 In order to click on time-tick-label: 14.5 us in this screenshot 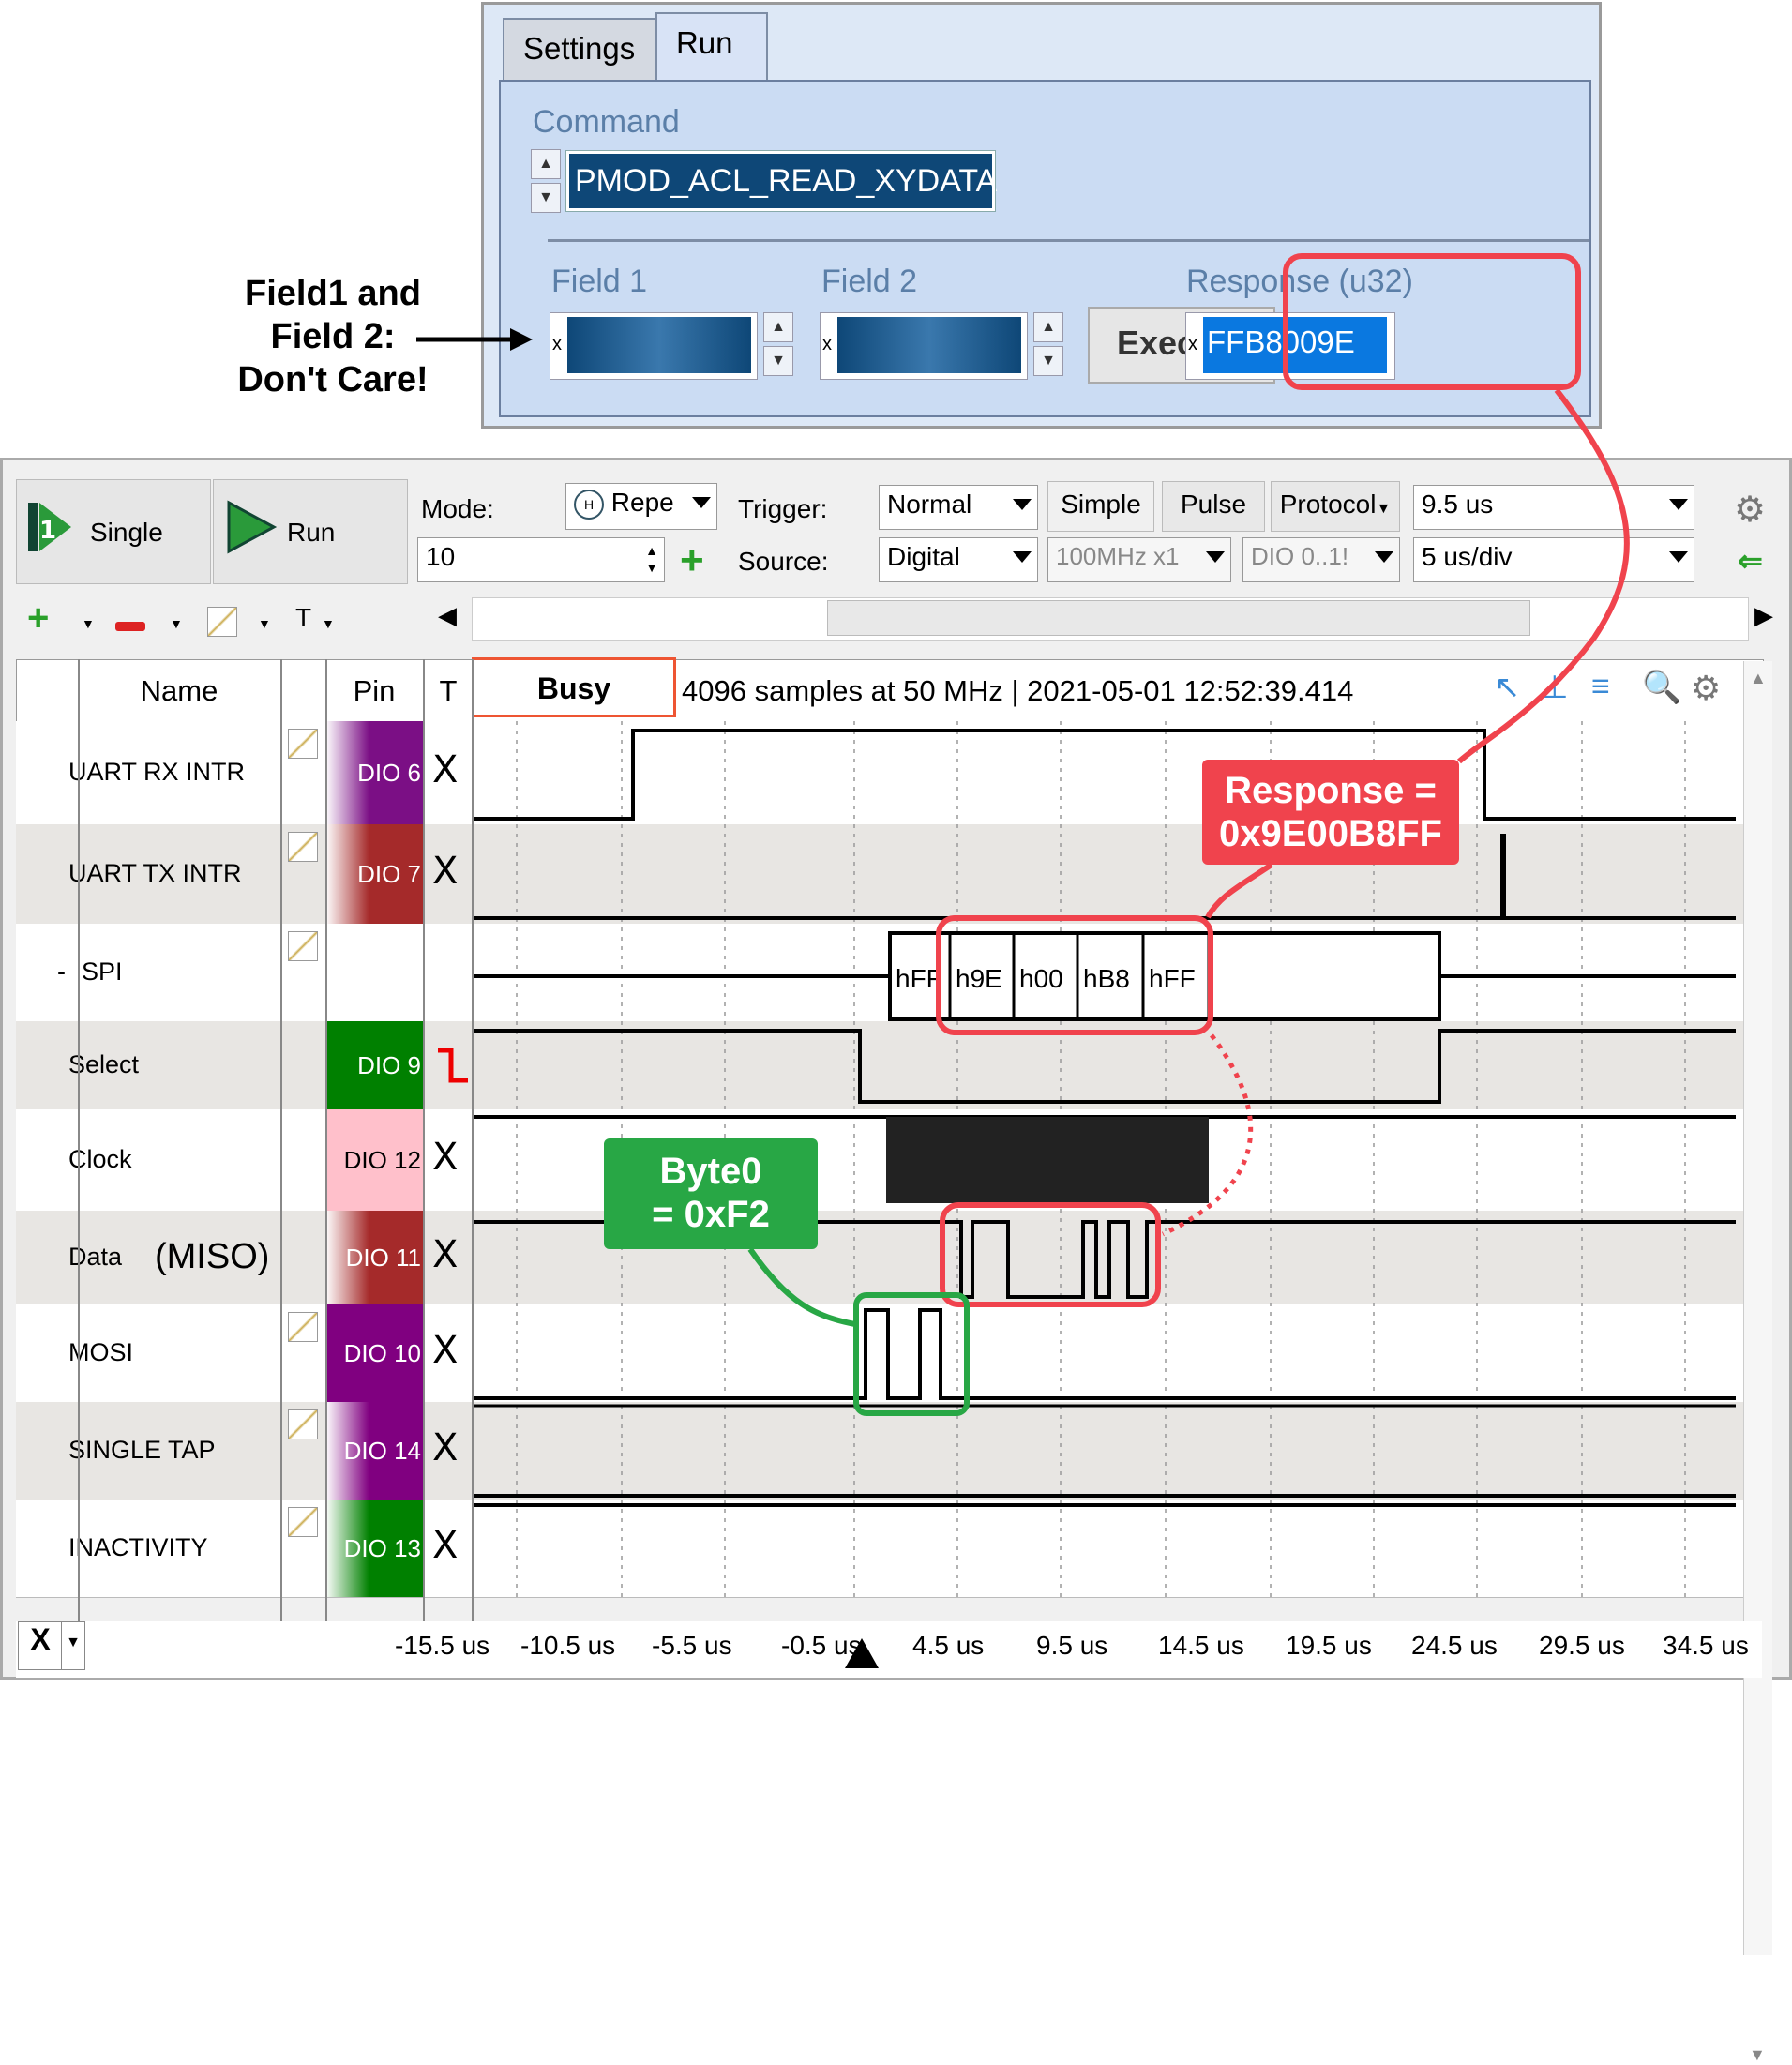, I will do `click(1201, 1645)`.